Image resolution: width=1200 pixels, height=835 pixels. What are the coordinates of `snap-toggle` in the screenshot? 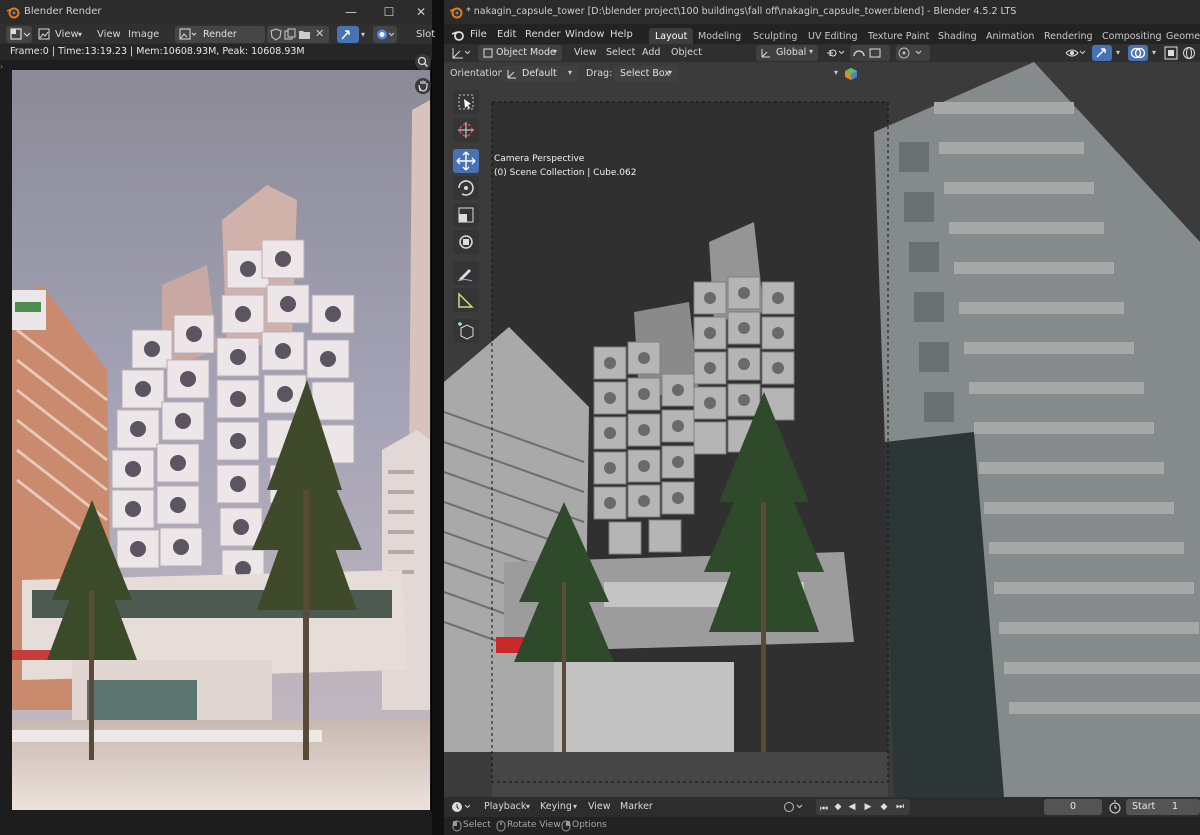 It's located at (870, 53).